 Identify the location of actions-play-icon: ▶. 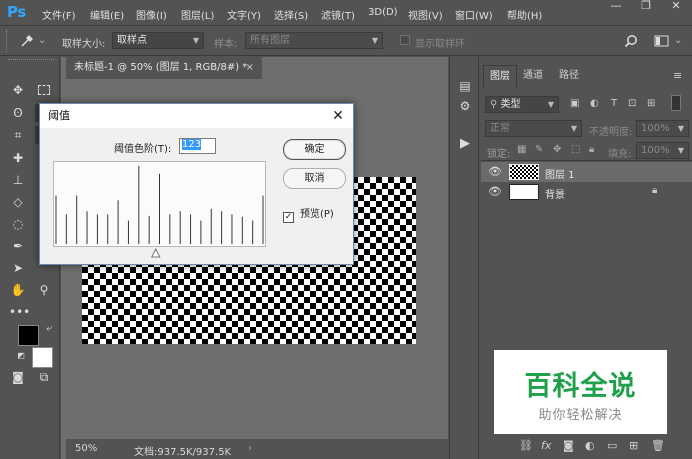
(465, 144).